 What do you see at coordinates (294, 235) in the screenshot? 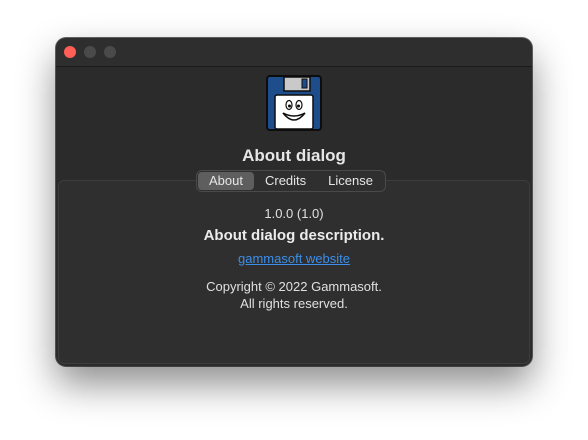
I see `description-label: About dialog description.` at bounding box center [294, 235].